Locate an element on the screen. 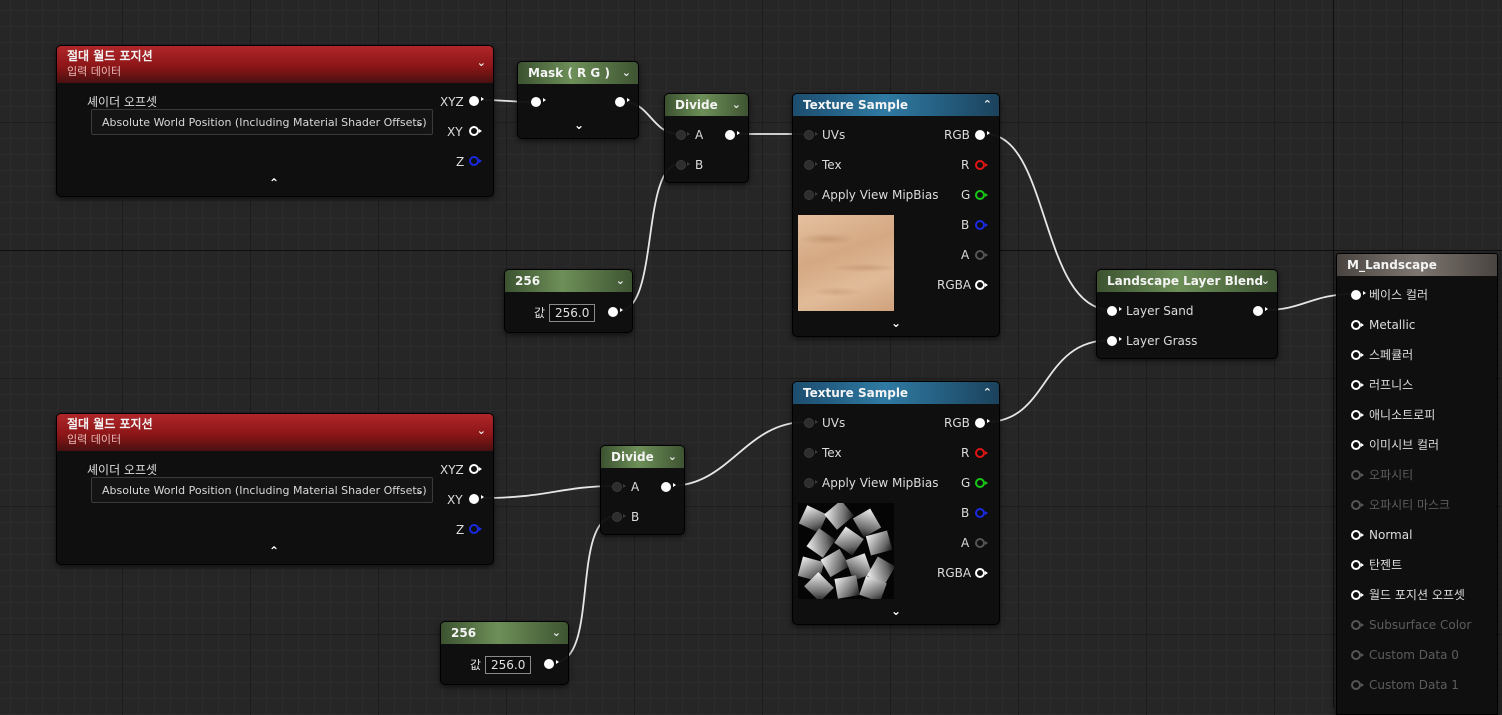  constant-node-2: 256 ⌄ 값 256.0 is located at coordinates (504, 653).